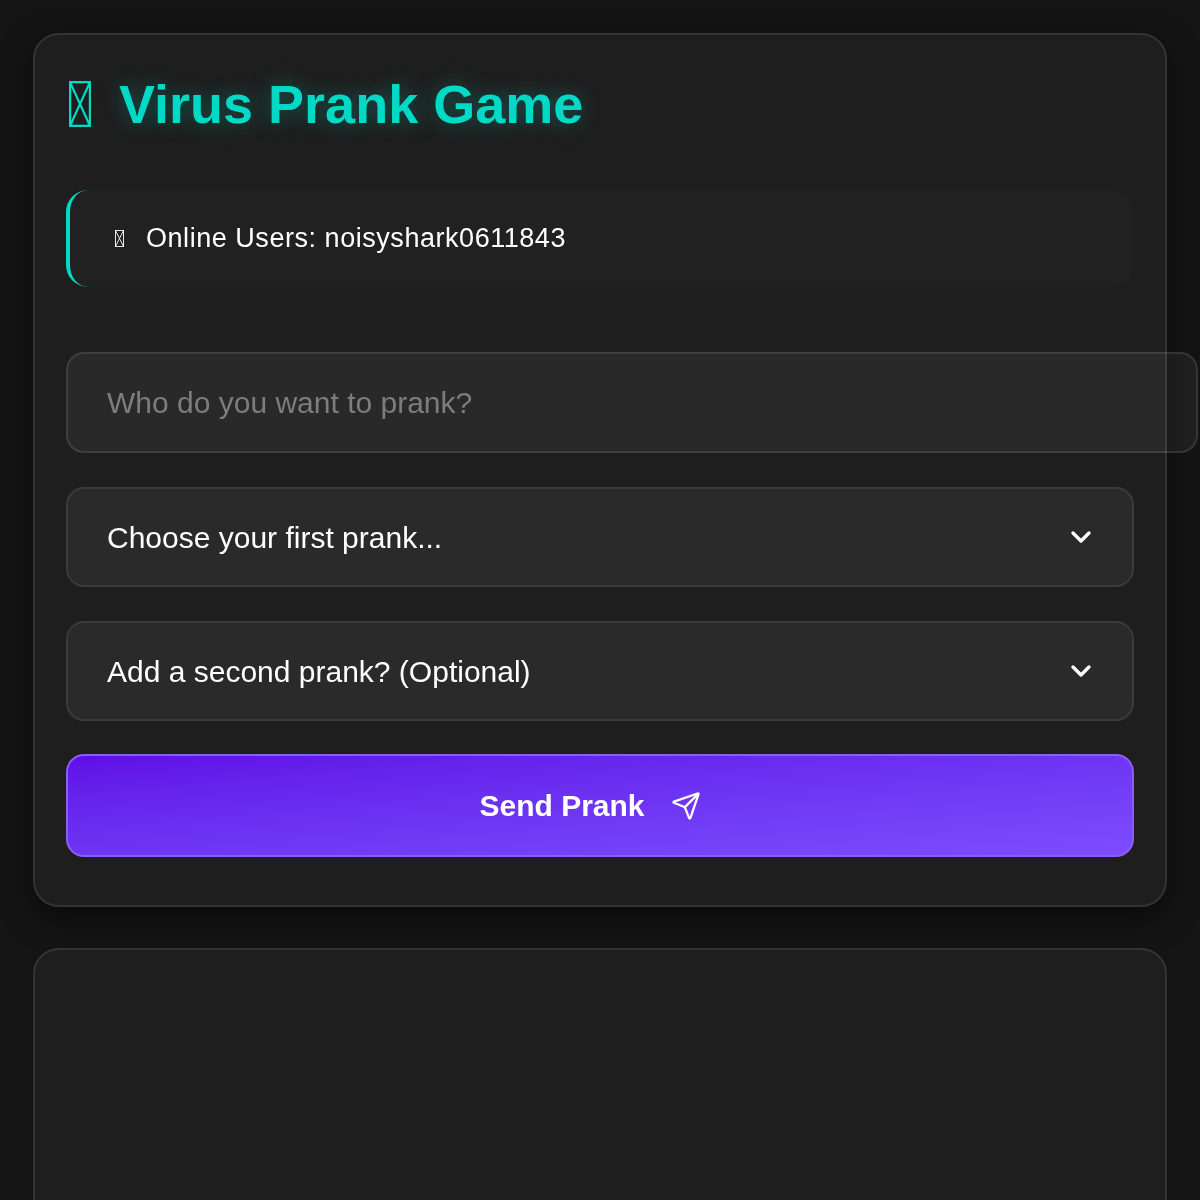 This screenshot has width=1200, height=1200. I want to click on app-title: Virus Prank Game, so click(351, 104).